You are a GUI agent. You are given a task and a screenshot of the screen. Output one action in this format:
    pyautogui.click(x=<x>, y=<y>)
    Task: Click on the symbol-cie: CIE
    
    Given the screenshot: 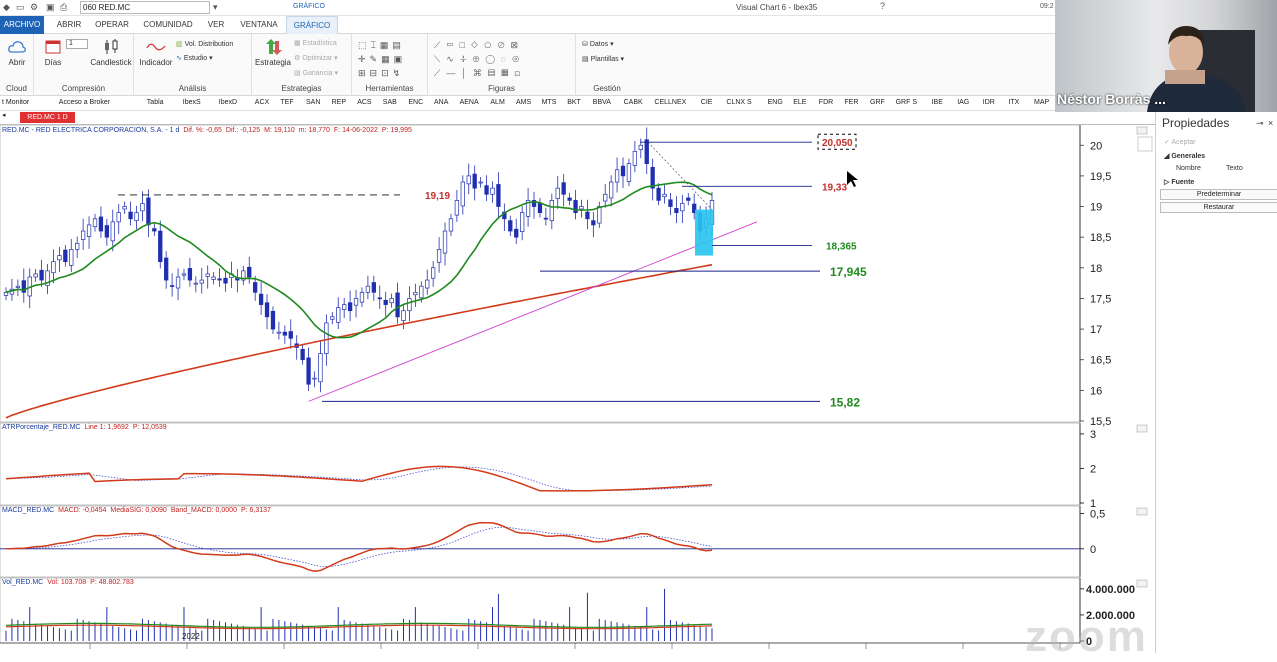 What is the action you would take?
    pyautogui.click(x=707, y=102)
    